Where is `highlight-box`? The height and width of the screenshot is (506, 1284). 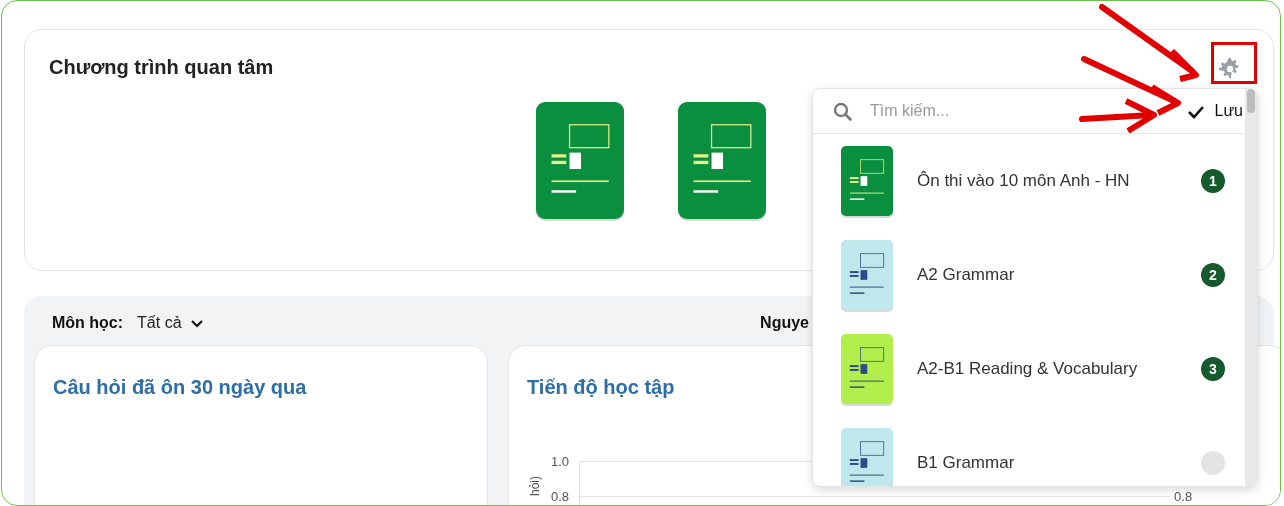
highlight-box is located at coordinates (1234, 63).